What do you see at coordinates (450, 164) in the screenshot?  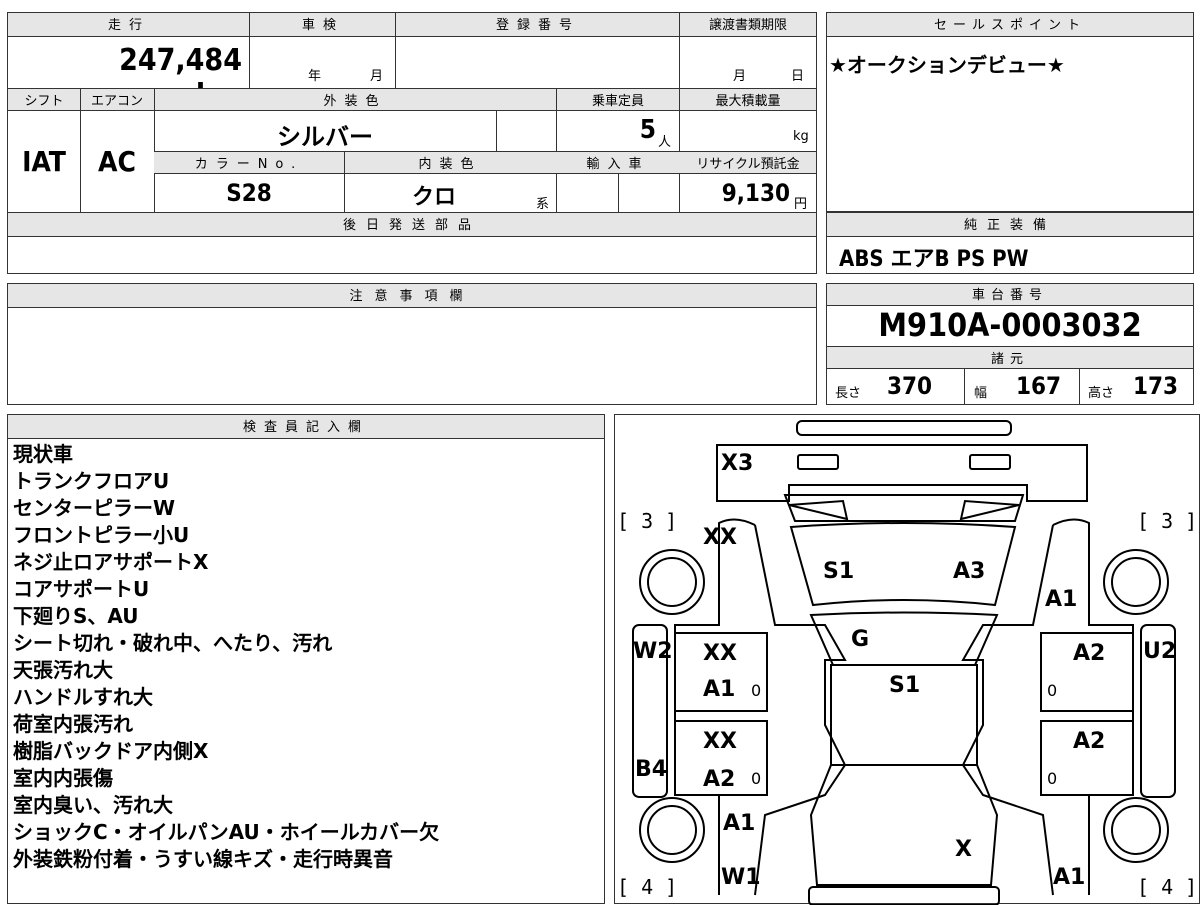 I see `interior-color-label: 内装色` at bounding box center [450, 164].